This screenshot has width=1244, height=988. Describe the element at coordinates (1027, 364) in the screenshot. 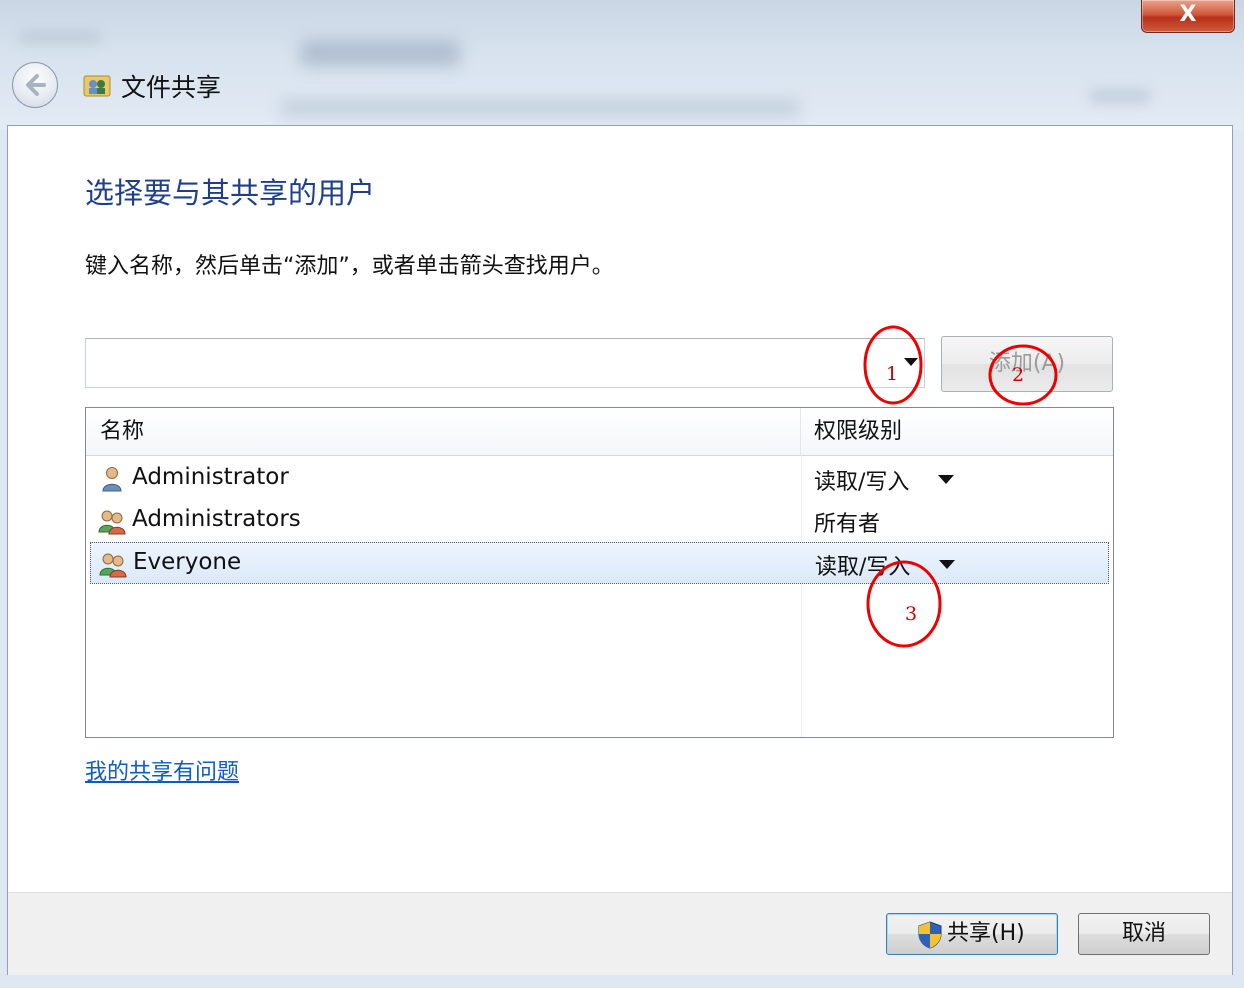

I see `add-button: 添加(A)` at that location.